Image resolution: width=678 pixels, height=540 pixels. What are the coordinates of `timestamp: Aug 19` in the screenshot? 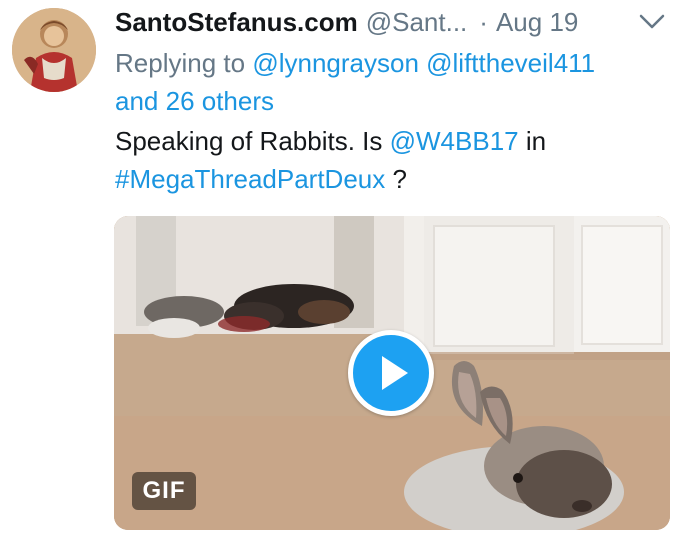 It's located at (537, 22).